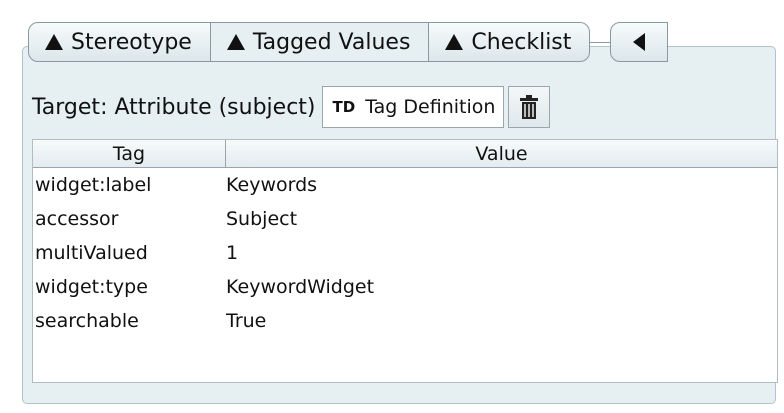  What do you see at coordinates (331, 42) in the screenshot?
I see `tab-label: Tagged Values` at bounding box center [331, 42].